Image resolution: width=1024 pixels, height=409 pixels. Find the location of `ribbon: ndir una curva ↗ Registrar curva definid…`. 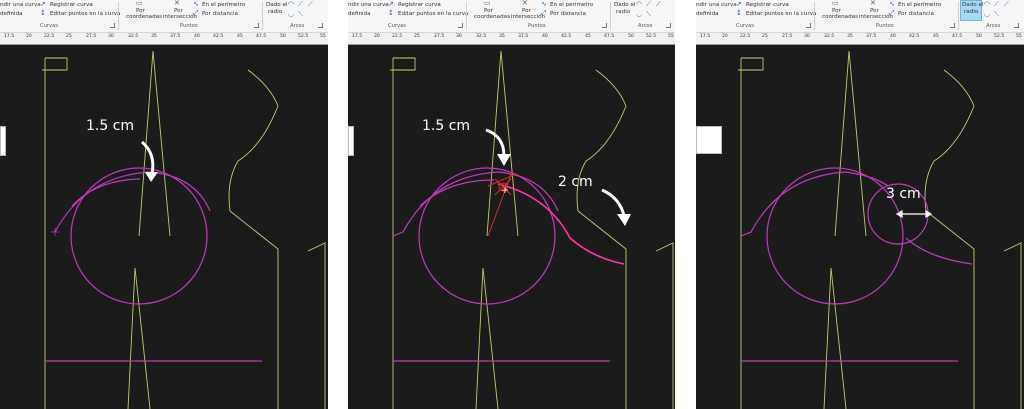

ribbon: ndir una curva ↗ Registrar curva definid… is located at coordinates (164, 16).